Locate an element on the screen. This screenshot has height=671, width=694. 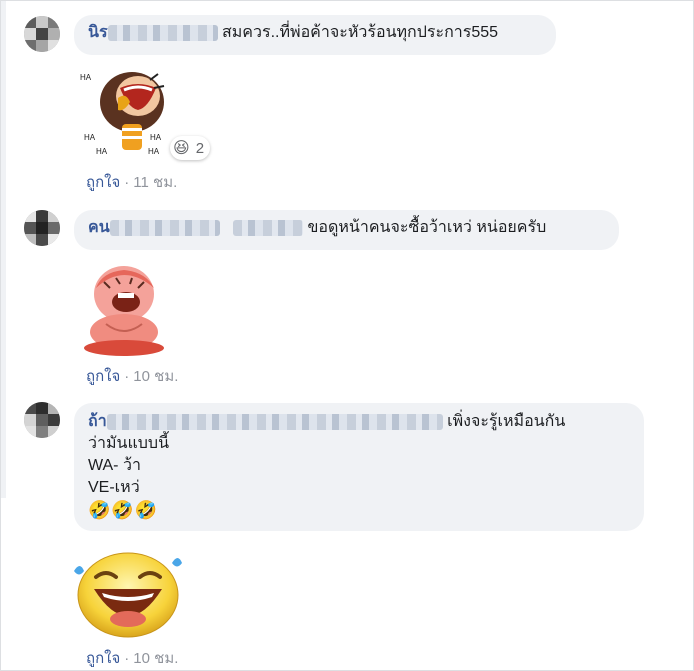
comment-meta: ถูกใจ · 11 ชม. is located at coordinates (132, 182).